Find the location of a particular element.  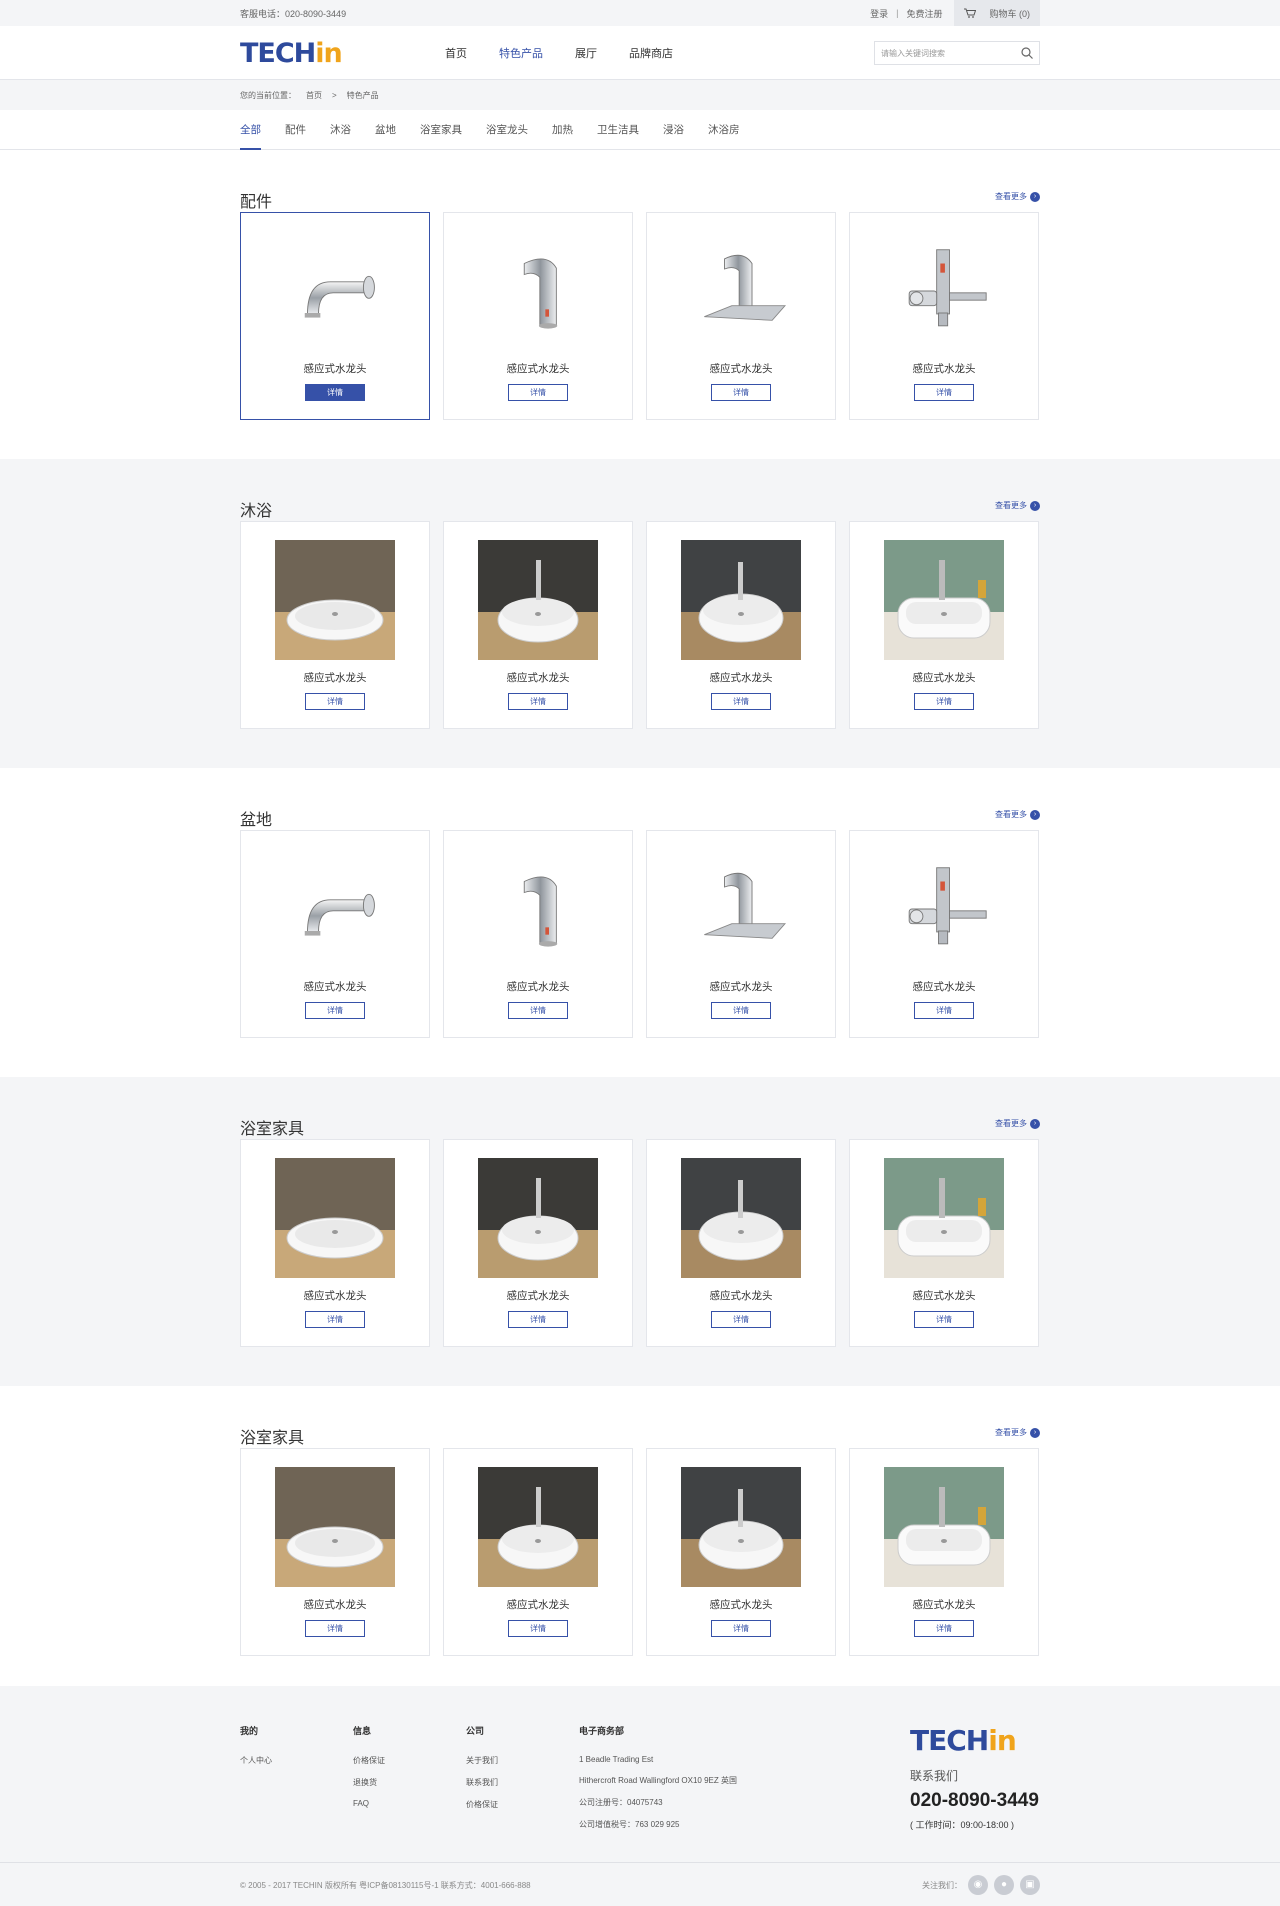

category-tab: 加热 is located at coordinates (562, 130).